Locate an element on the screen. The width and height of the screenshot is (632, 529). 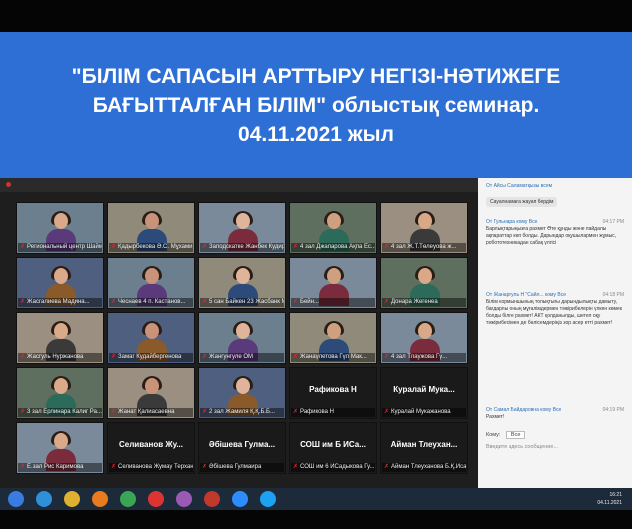
top-black-bar is located at coordinates (316, 16).